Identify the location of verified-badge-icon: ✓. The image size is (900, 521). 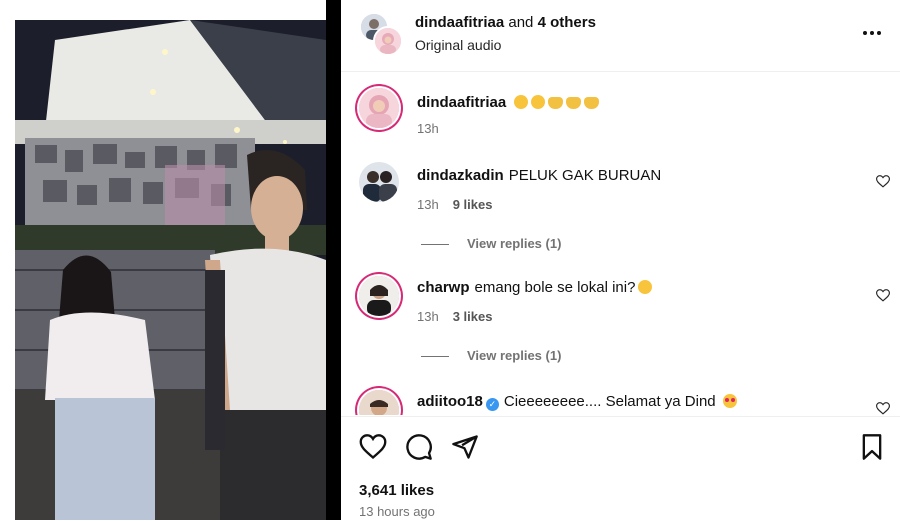
(492, 404).